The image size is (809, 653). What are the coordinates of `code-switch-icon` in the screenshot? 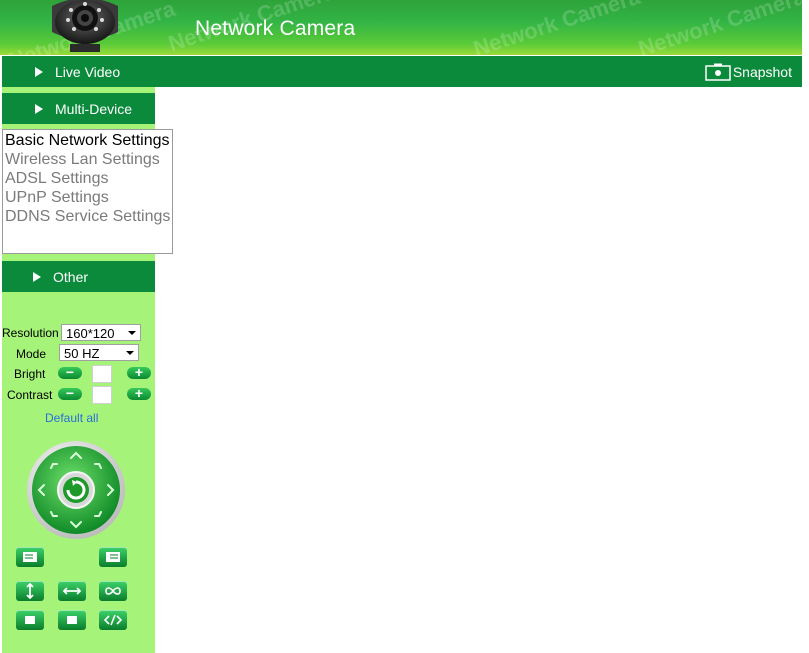 It's located at (113, 620).